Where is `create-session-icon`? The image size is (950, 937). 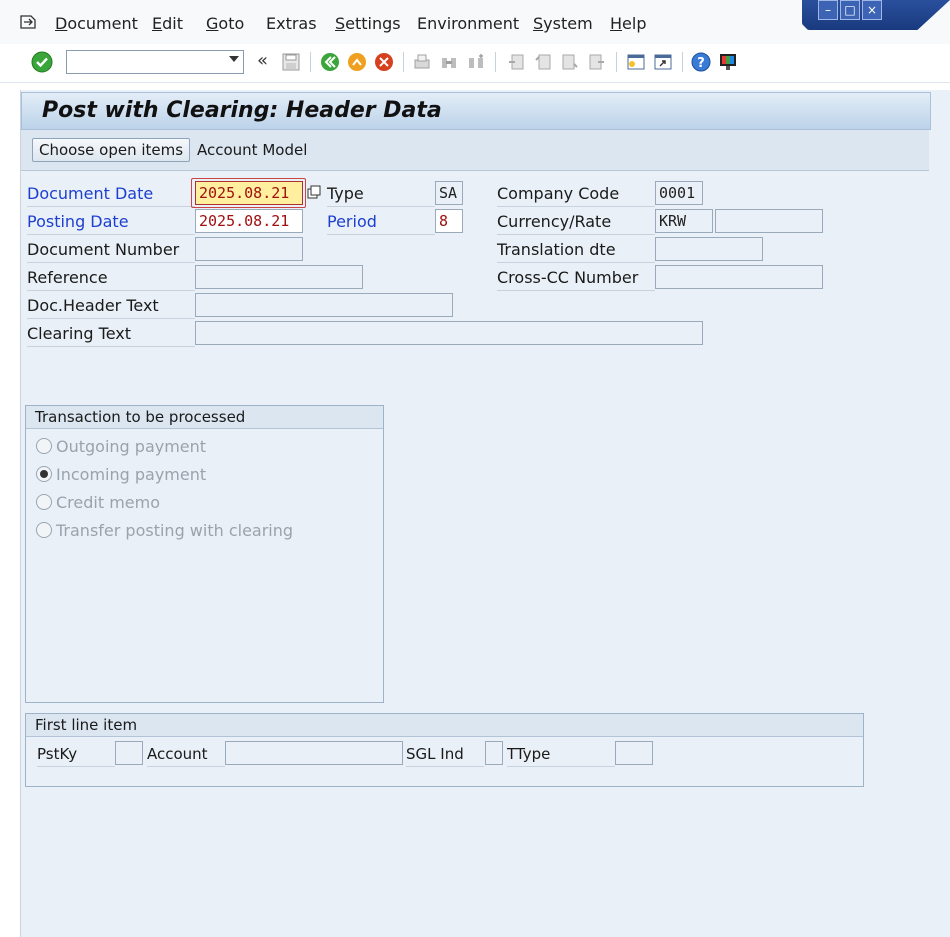 create-session-icon is located at coordinates (636, 62).